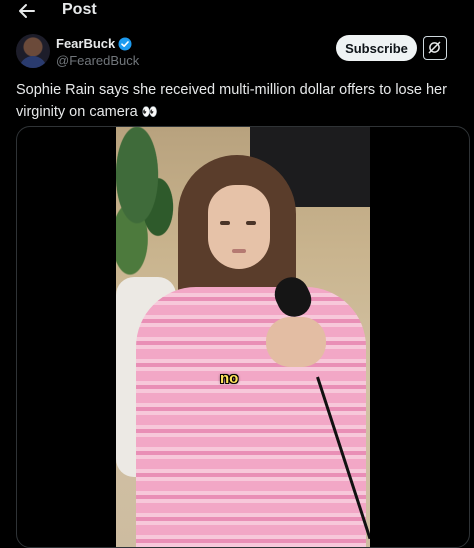 This screenshot has height=548, width=474. I want to click on face-lips, so click(239, 251).